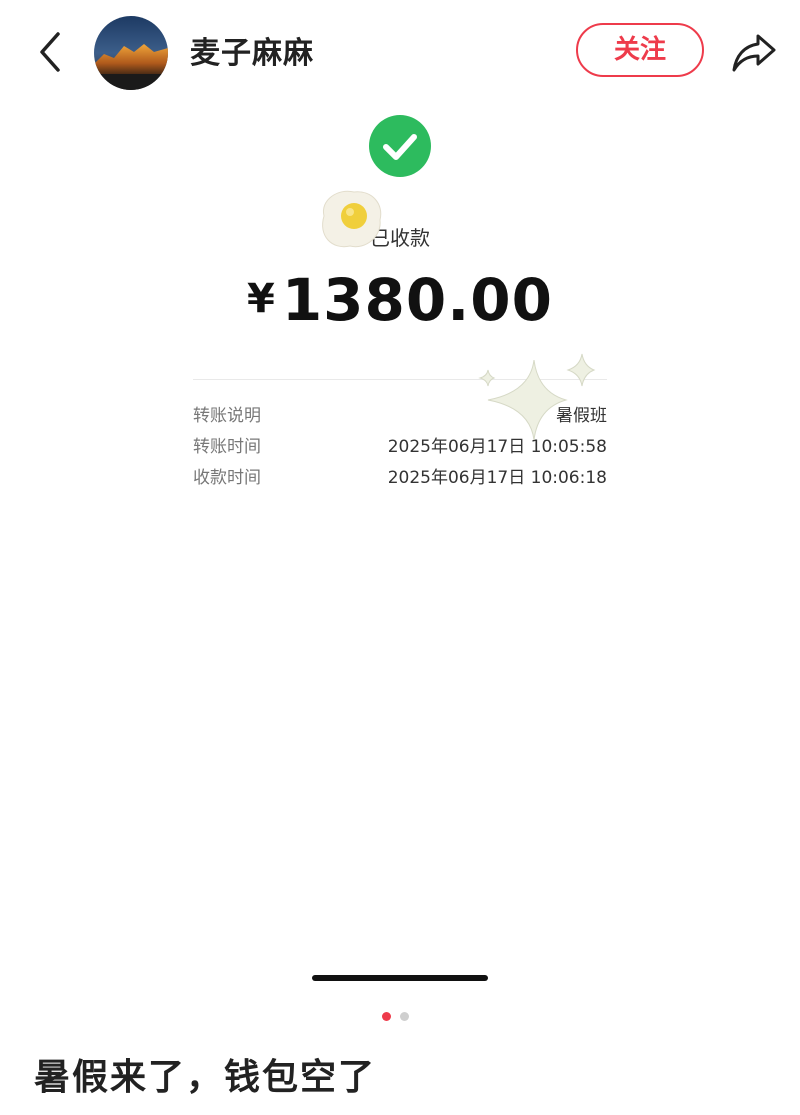  I want to click on share-button, so click(754, 52).